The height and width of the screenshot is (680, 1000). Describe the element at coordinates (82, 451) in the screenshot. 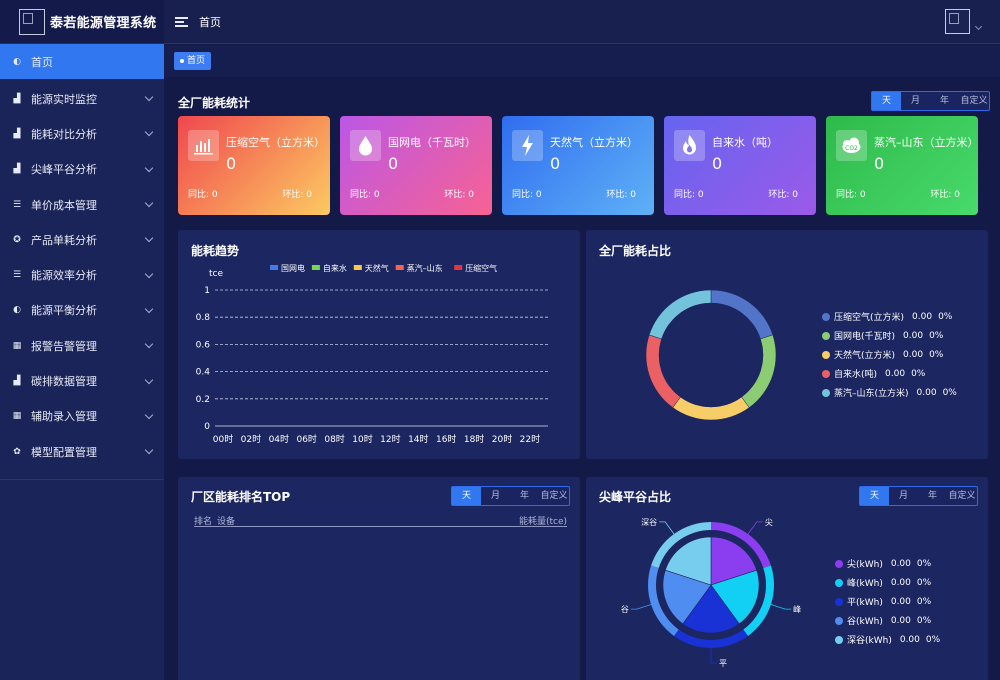

I see `sidebar-item-11: ✿ 模型配置管理` at that location.